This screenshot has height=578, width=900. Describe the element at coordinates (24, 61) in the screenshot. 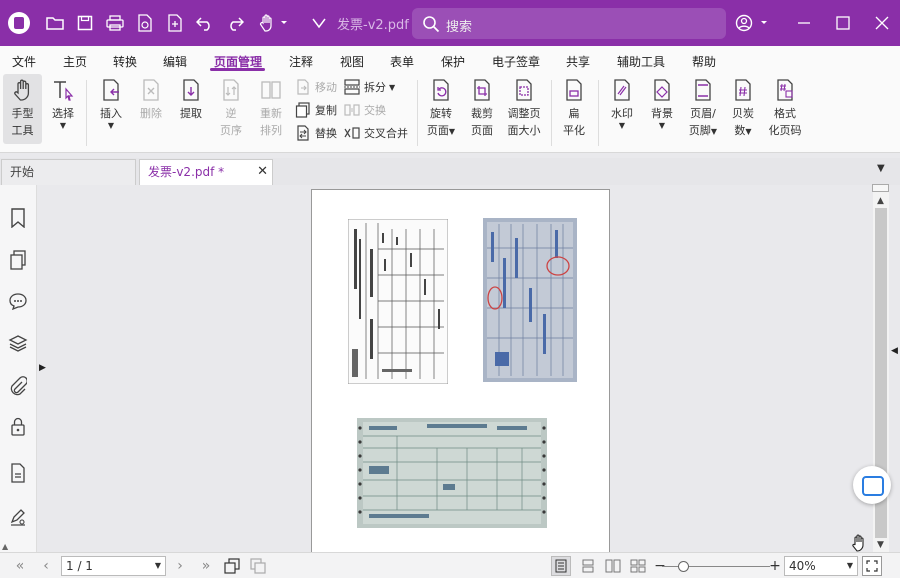

I see `menu-item-0: 文件` at that location.